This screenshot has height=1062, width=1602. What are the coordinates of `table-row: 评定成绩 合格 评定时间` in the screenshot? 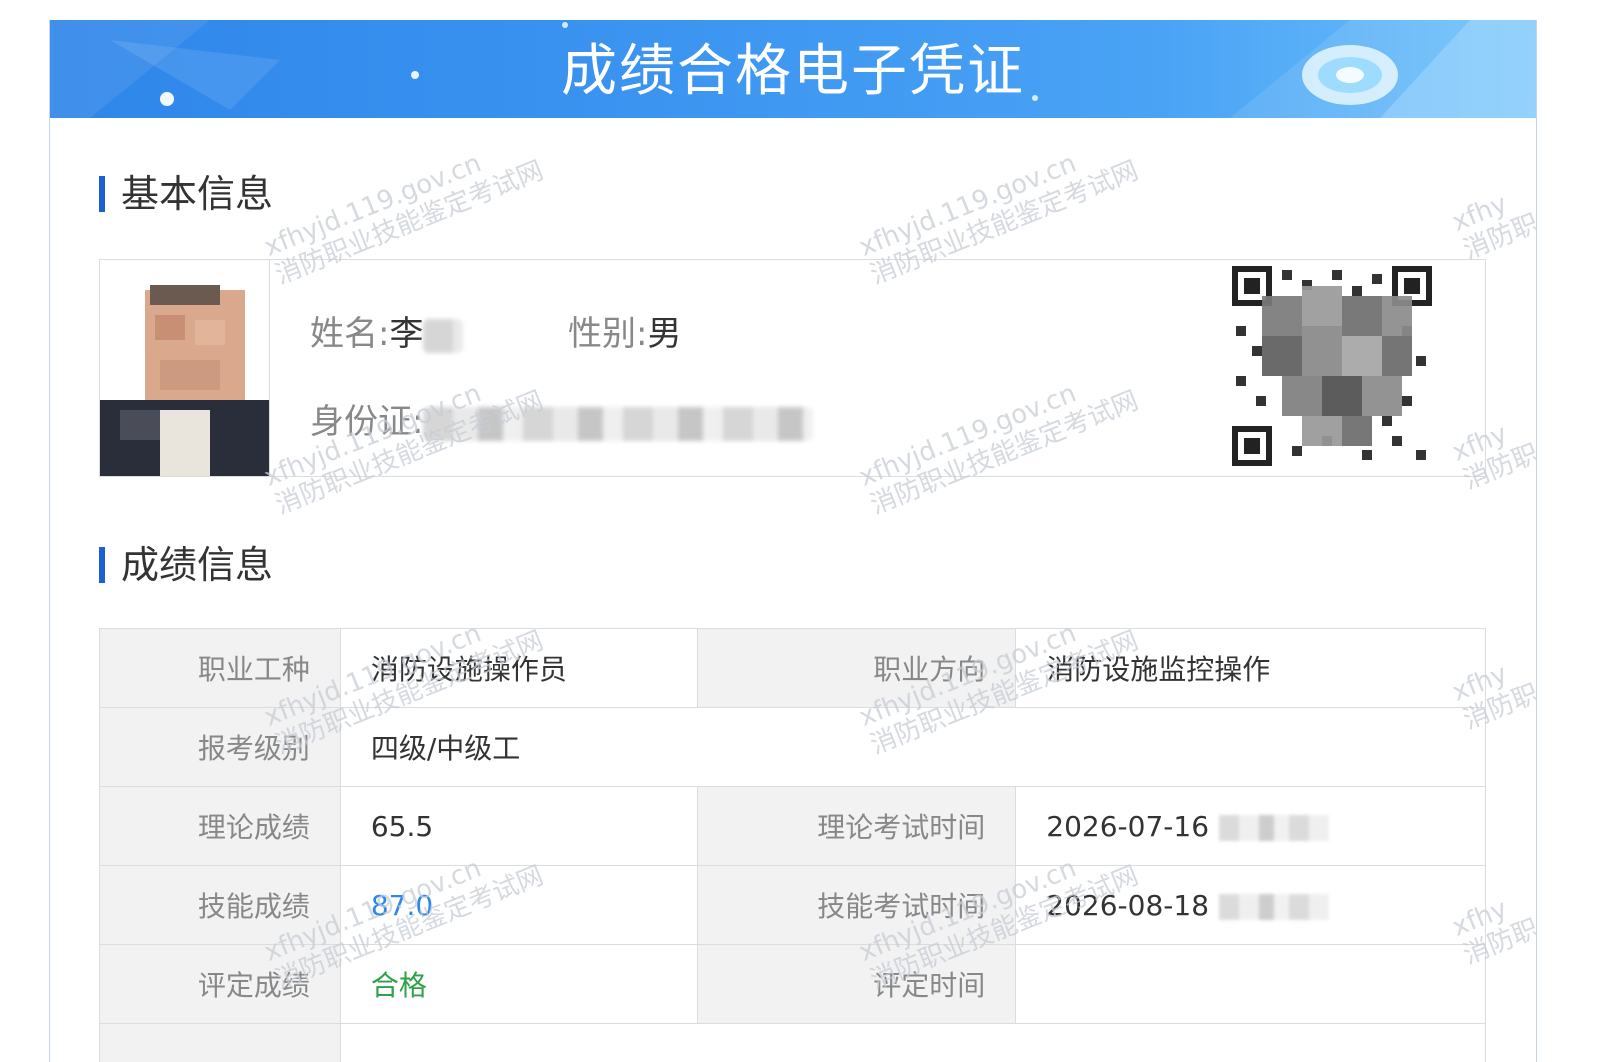 It's located at (792, 984).